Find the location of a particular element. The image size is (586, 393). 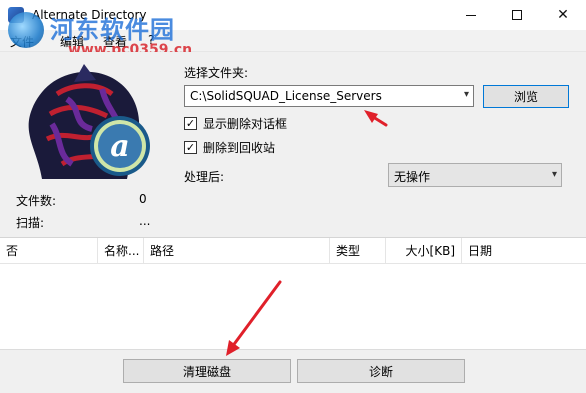

column-header-path: 路径 is located at coordinates (237, 251).